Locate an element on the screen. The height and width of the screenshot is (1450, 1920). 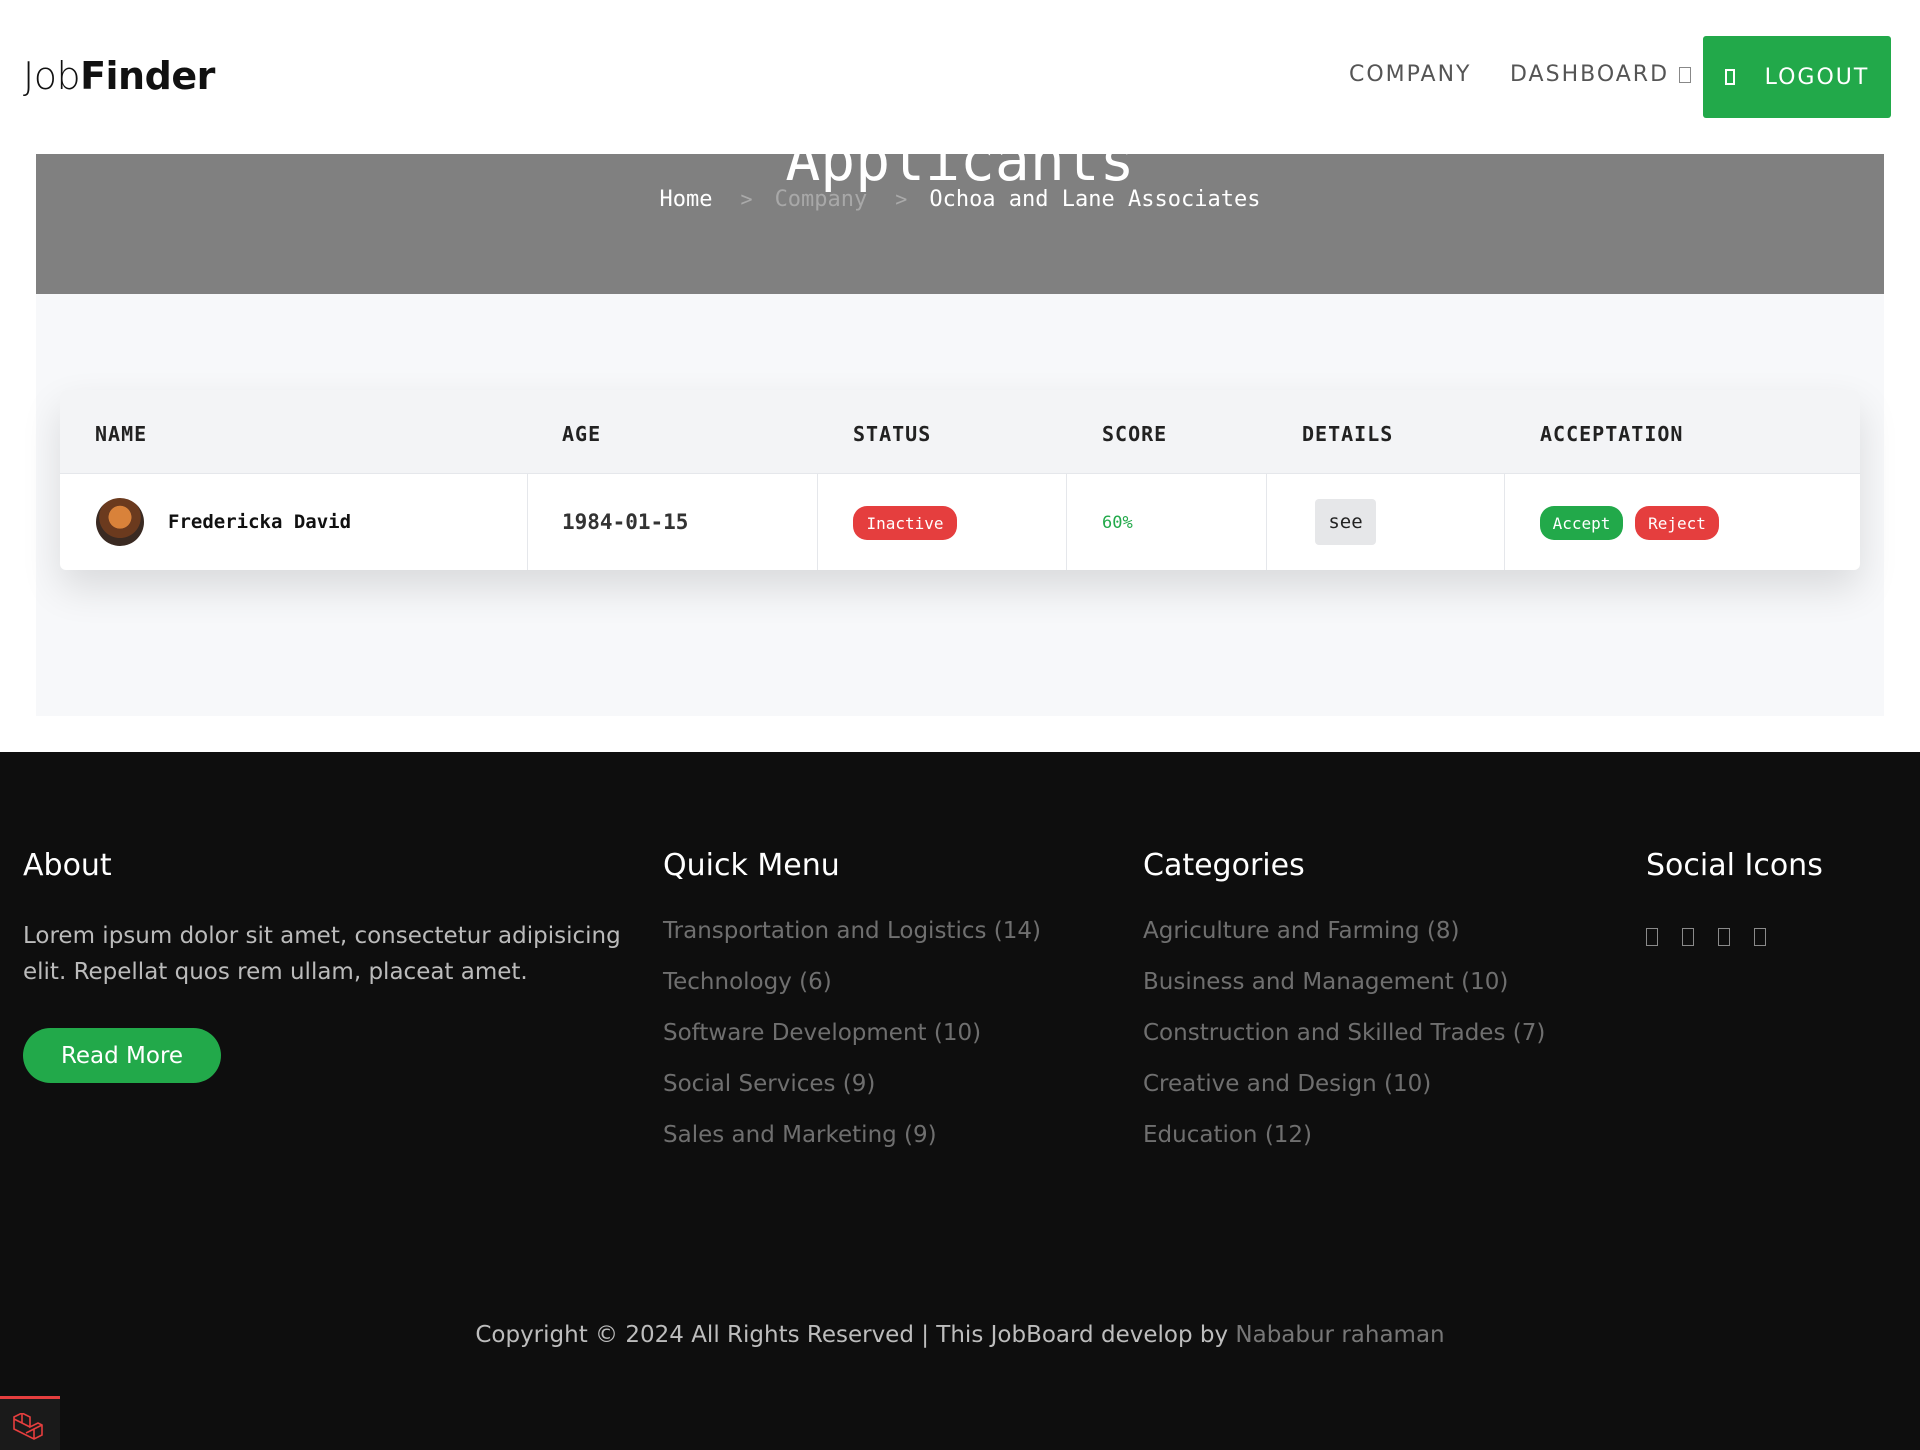
social-icons is located at coordinates (1706, 937).